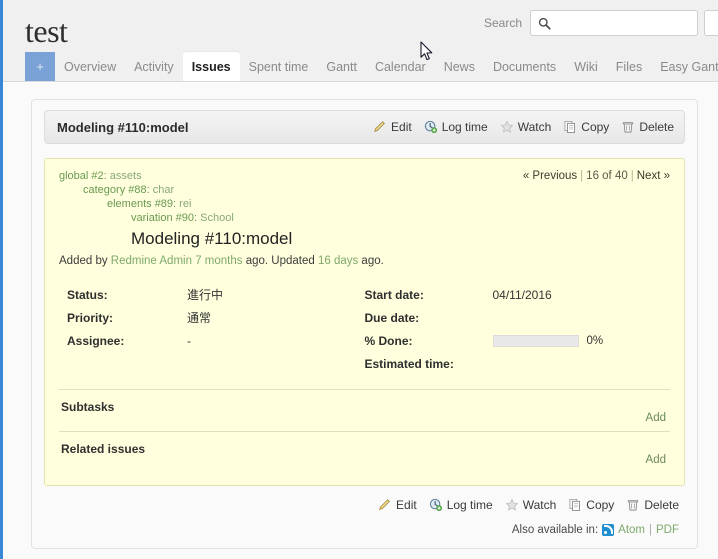  I want to click on issue-pager: « Previous | 16 of 40 | Next », so click(596, 176).